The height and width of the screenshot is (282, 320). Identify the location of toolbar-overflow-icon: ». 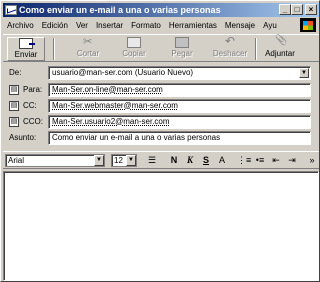
(312, 160).